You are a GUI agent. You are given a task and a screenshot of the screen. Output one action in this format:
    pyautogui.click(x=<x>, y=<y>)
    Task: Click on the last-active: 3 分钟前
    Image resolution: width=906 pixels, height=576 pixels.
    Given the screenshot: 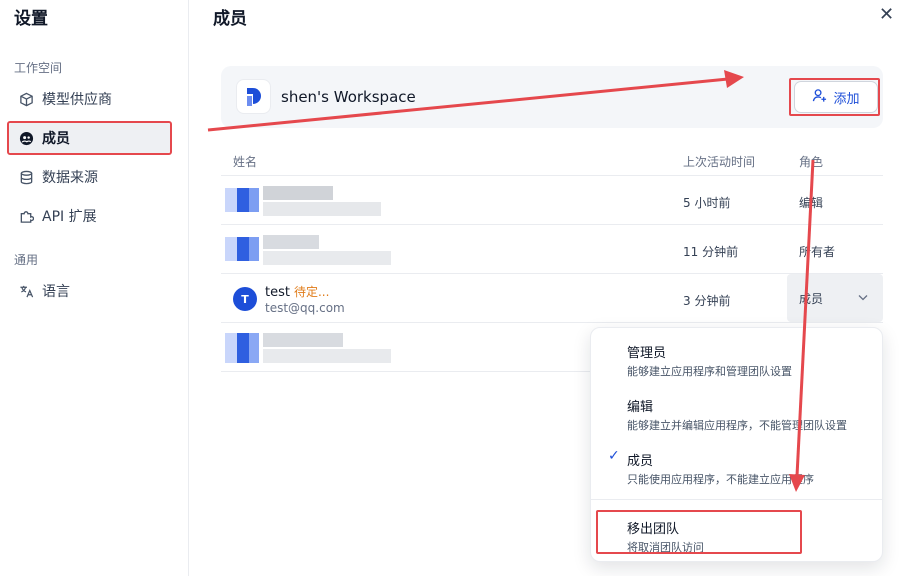 What is the action you would take?
    pyautogui.click(x=707, y=301)
    